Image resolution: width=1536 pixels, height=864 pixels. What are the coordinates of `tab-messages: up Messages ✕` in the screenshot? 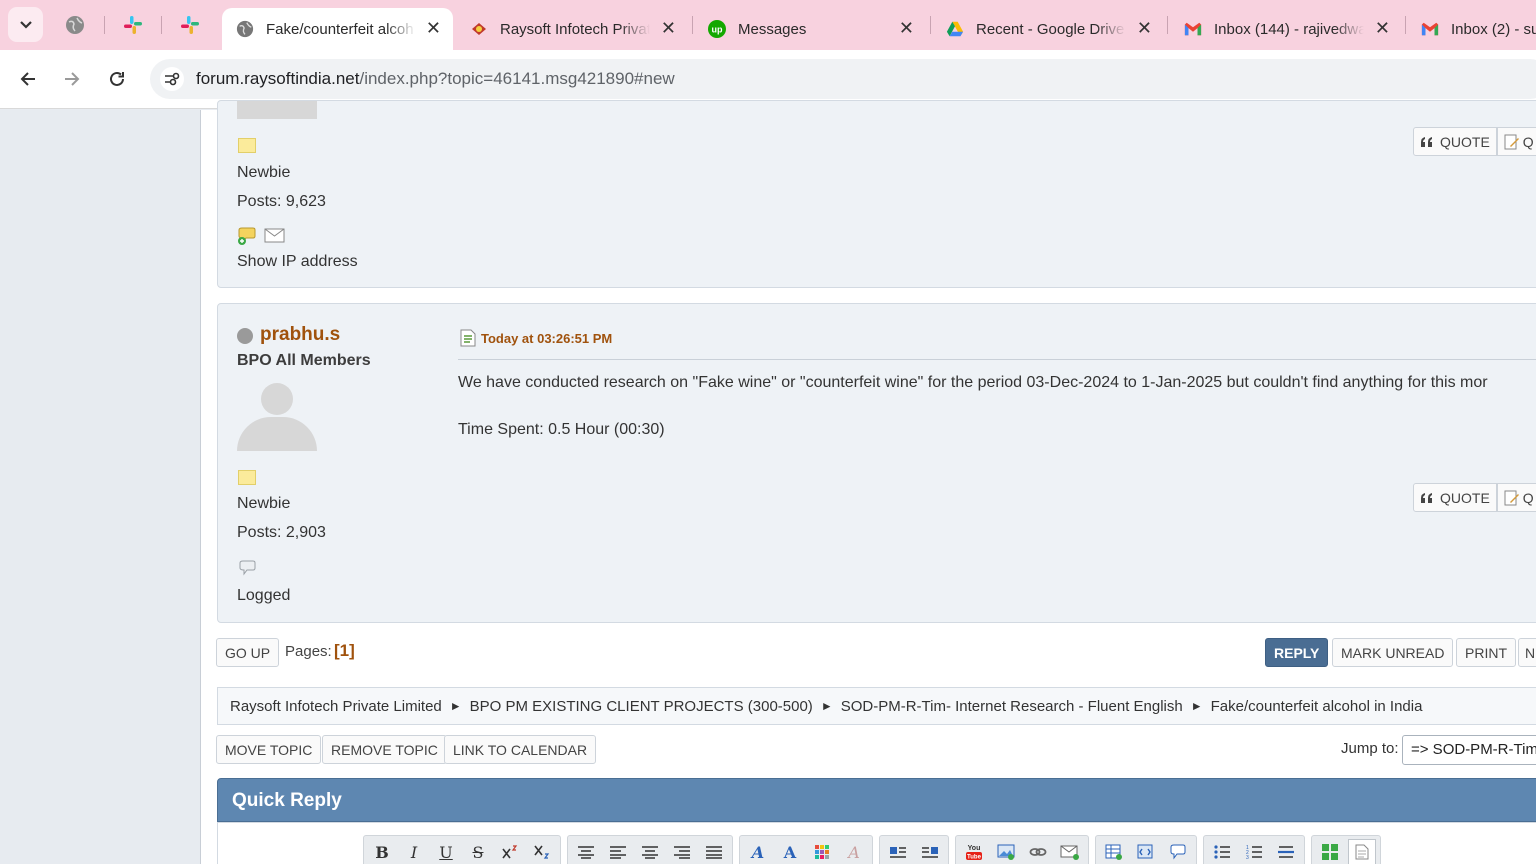 It's located at (810, 29).